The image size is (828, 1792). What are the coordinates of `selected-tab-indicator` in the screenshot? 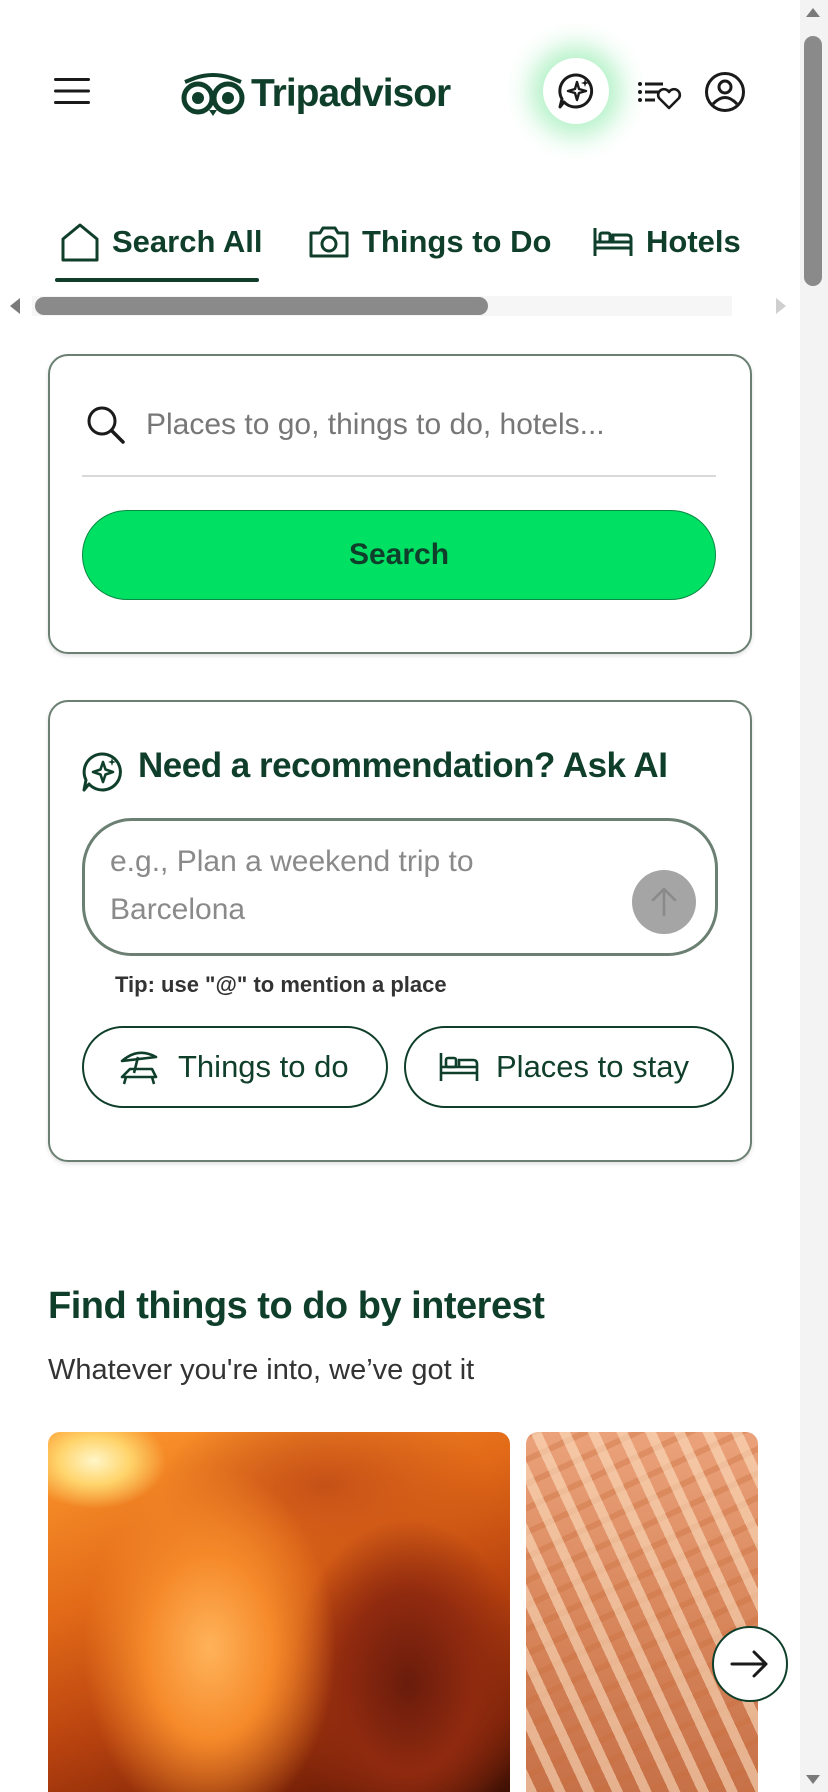 It's located at (157, 280).